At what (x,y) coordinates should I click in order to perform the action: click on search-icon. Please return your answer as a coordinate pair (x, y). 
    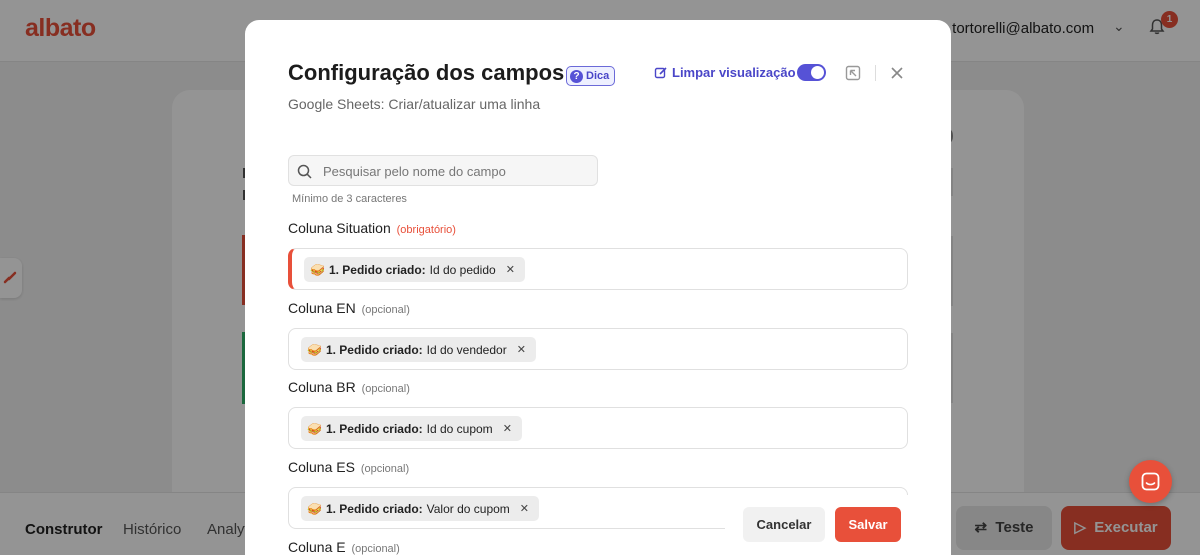
    Looking at the image, I should click on (304, 171).